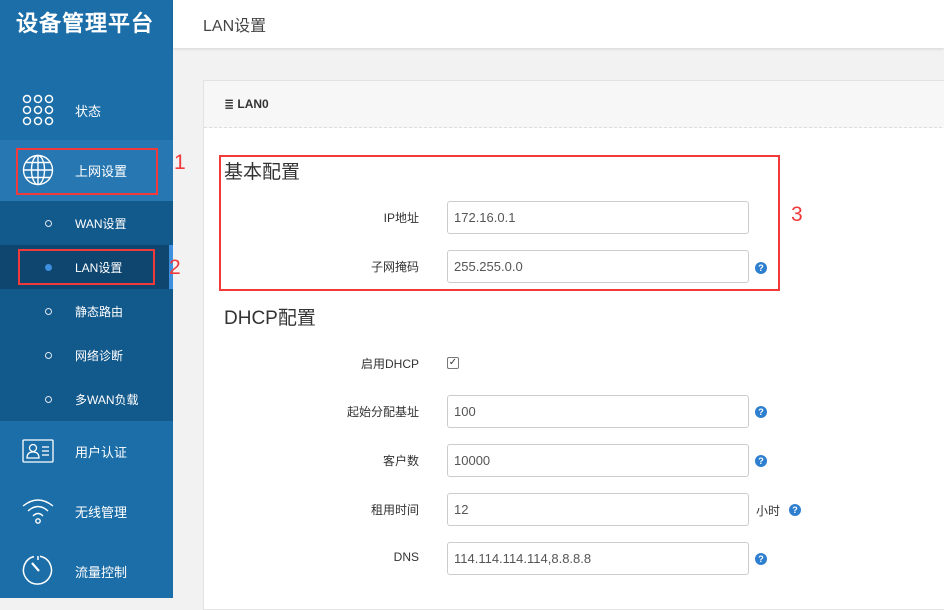 The width and height of the screenshot is (944, 610). I want to click on sidebar-item-label: 状态, so click(88, 111).